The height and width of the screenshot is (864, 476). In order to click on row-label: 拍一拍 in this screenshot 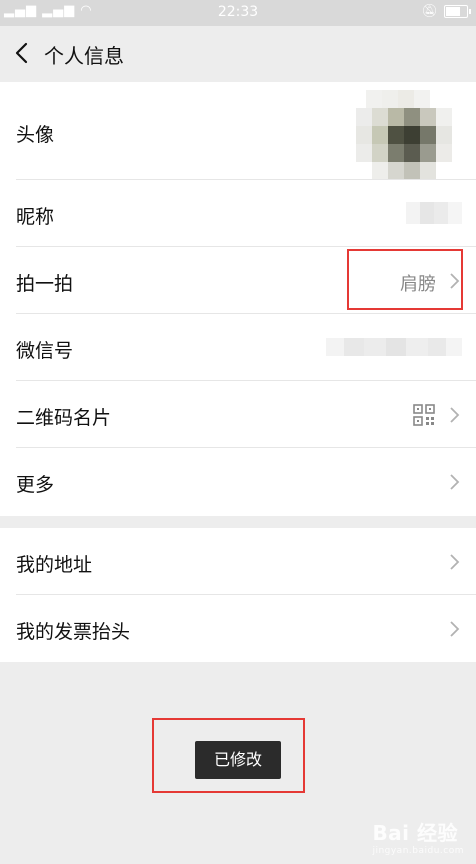, I will do `click(45, 284)`.